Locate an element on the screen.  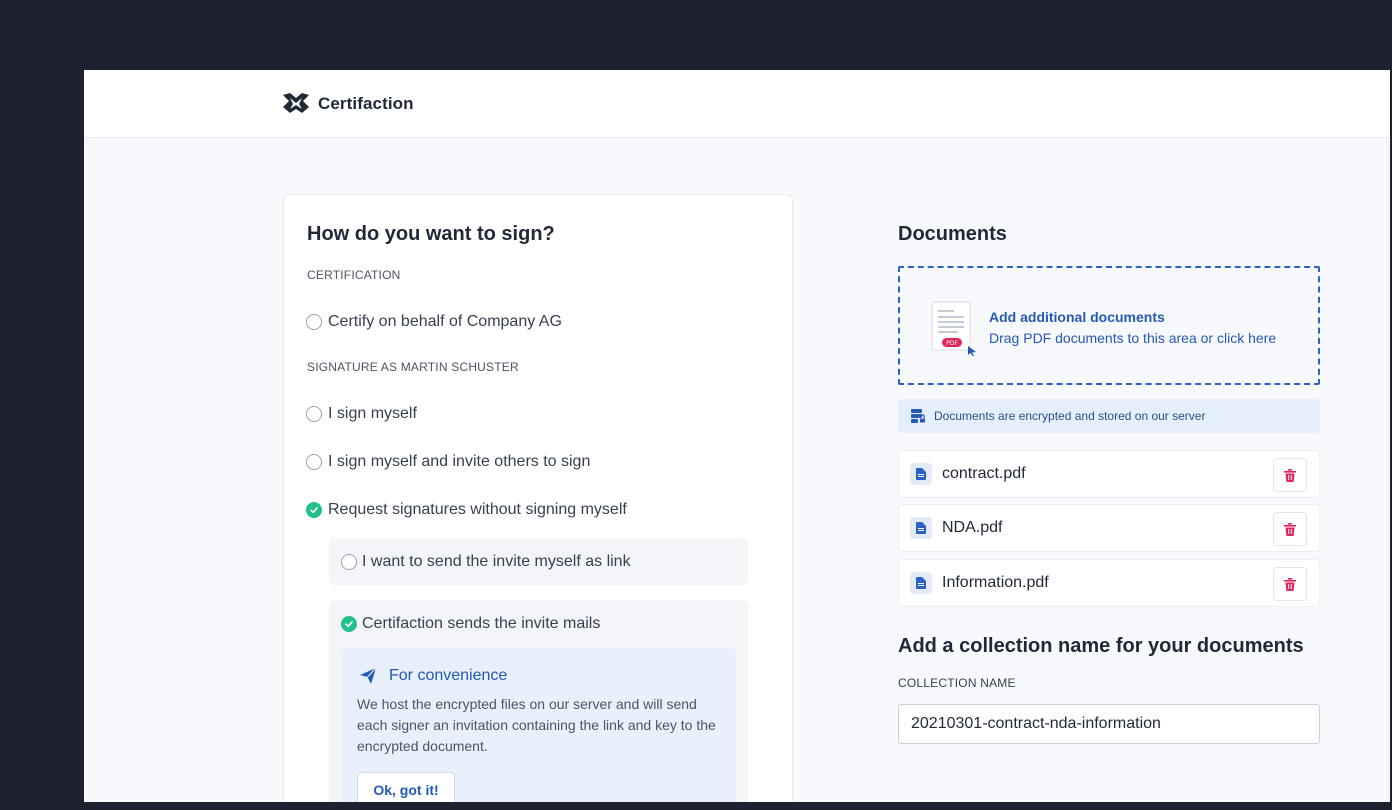
option-sign-myself: I sign myself is located at coordinates (361, 414).